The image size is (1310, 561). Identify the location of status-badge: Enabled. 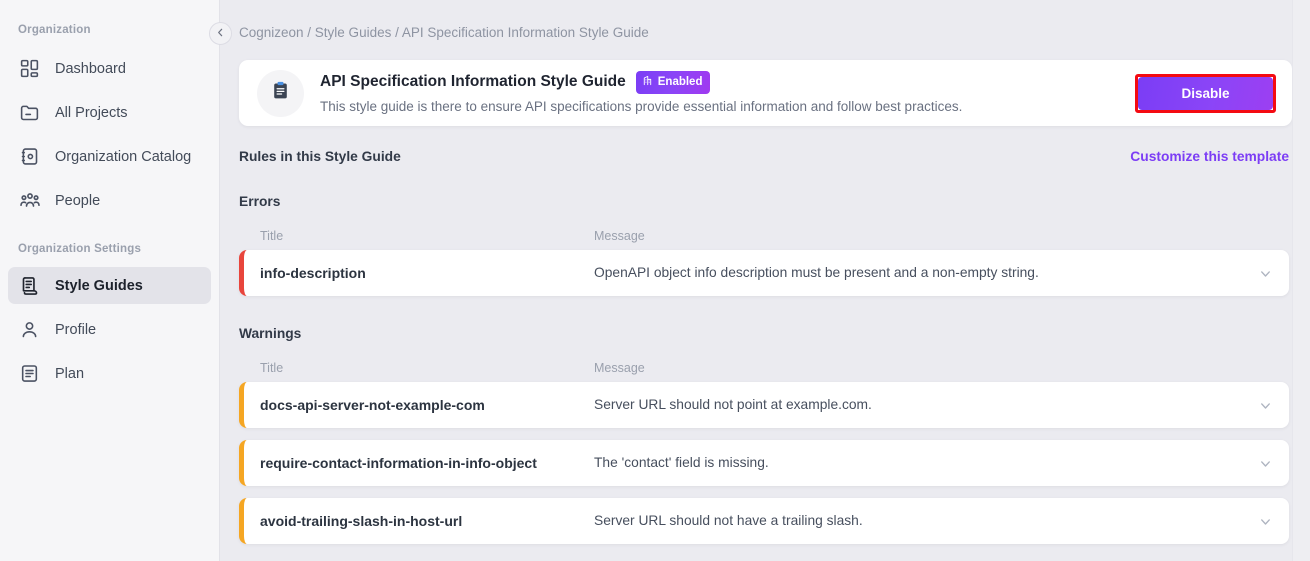
(673, 82).